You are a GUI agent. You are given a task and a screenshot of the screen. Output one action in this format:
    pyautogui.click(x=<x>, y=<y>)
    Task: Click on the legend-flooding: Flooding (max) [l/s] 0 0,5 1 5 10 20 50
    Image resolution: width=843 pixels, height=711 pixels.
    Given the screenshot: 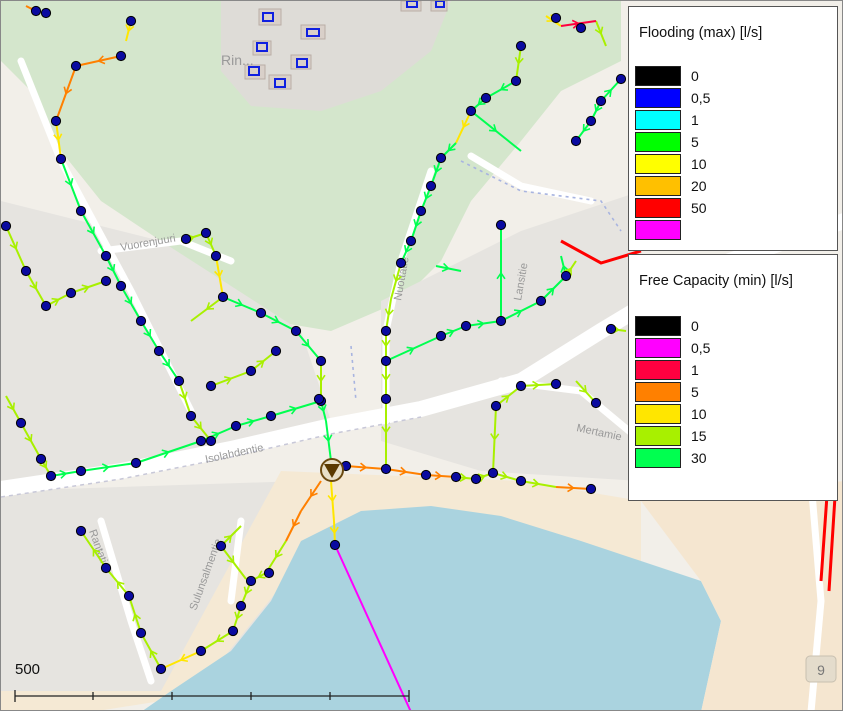 What is the action you would take?
    pyautogui.click(x=733, y=128)
    